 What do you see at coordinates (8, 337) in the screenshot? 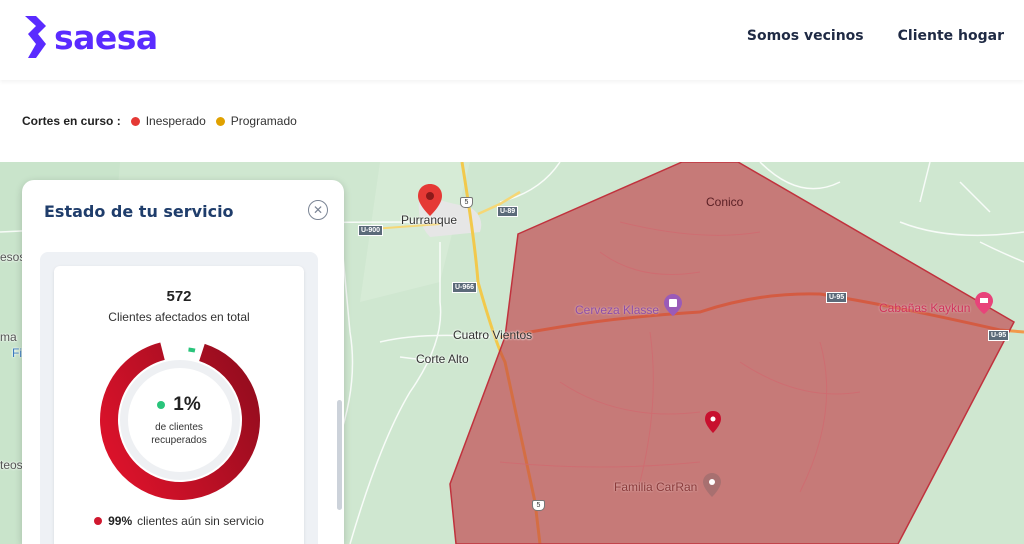
I see `map-edge-fragment-2: ma` at bounding box center [8, 337].